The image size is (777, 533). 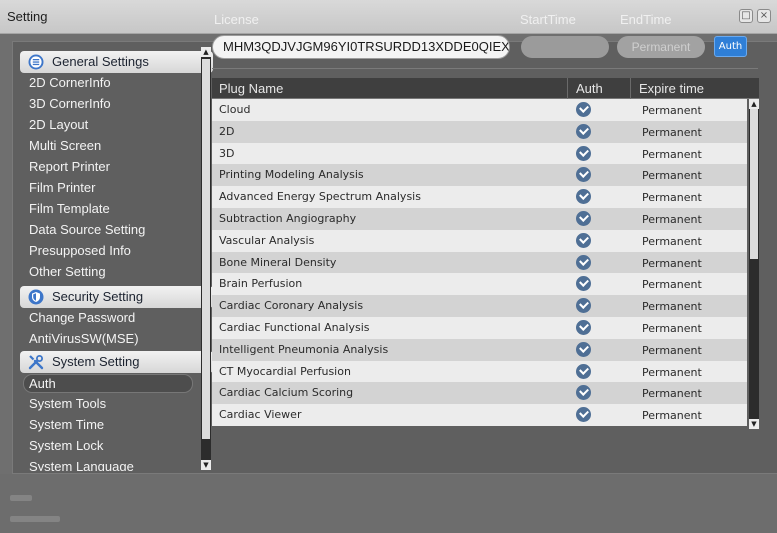 What do you see at coordinates (96, 361) in the screenshot?
I see `section-label: System Setting` at bounding box center [96, 361].